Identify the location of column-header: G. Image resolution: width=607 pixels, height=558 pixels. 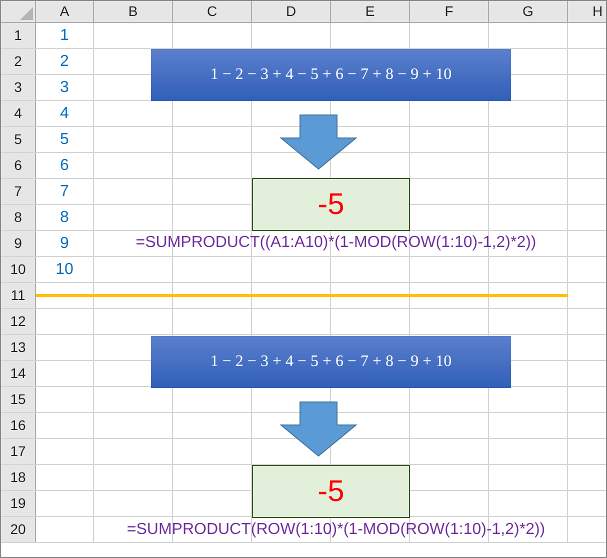
(528, 11).